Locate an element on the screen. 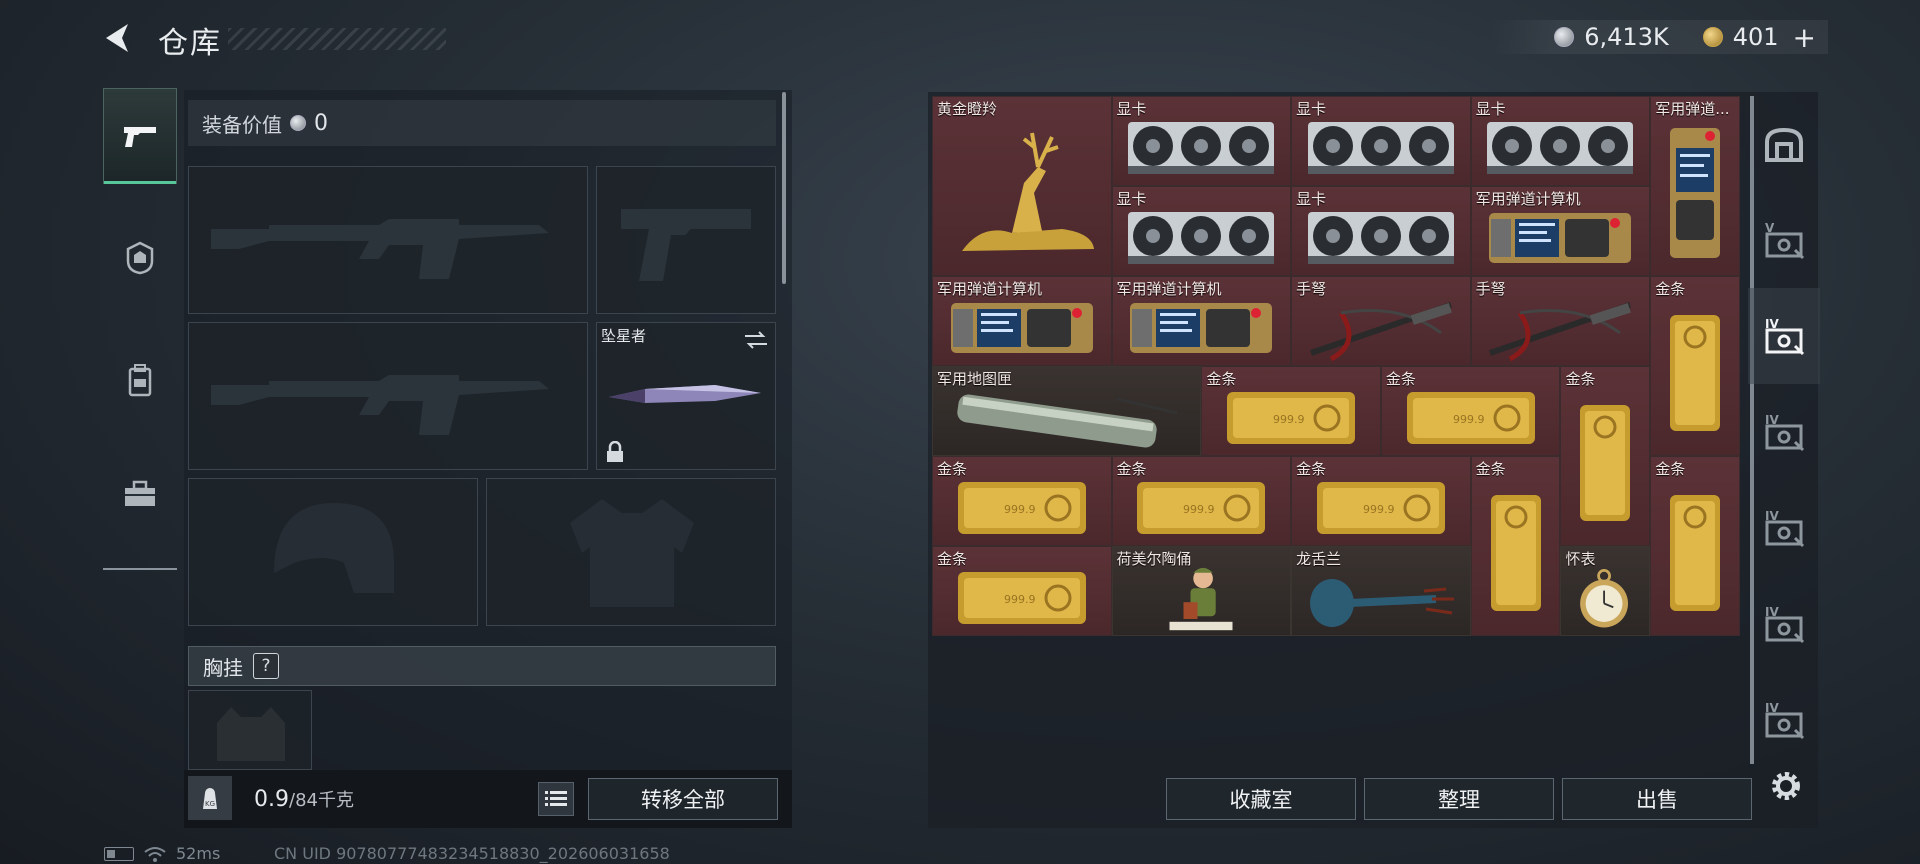 This screenshot has height=864, width=1920. melee-slot: 坠星者 is located at coordinates (686, 396).